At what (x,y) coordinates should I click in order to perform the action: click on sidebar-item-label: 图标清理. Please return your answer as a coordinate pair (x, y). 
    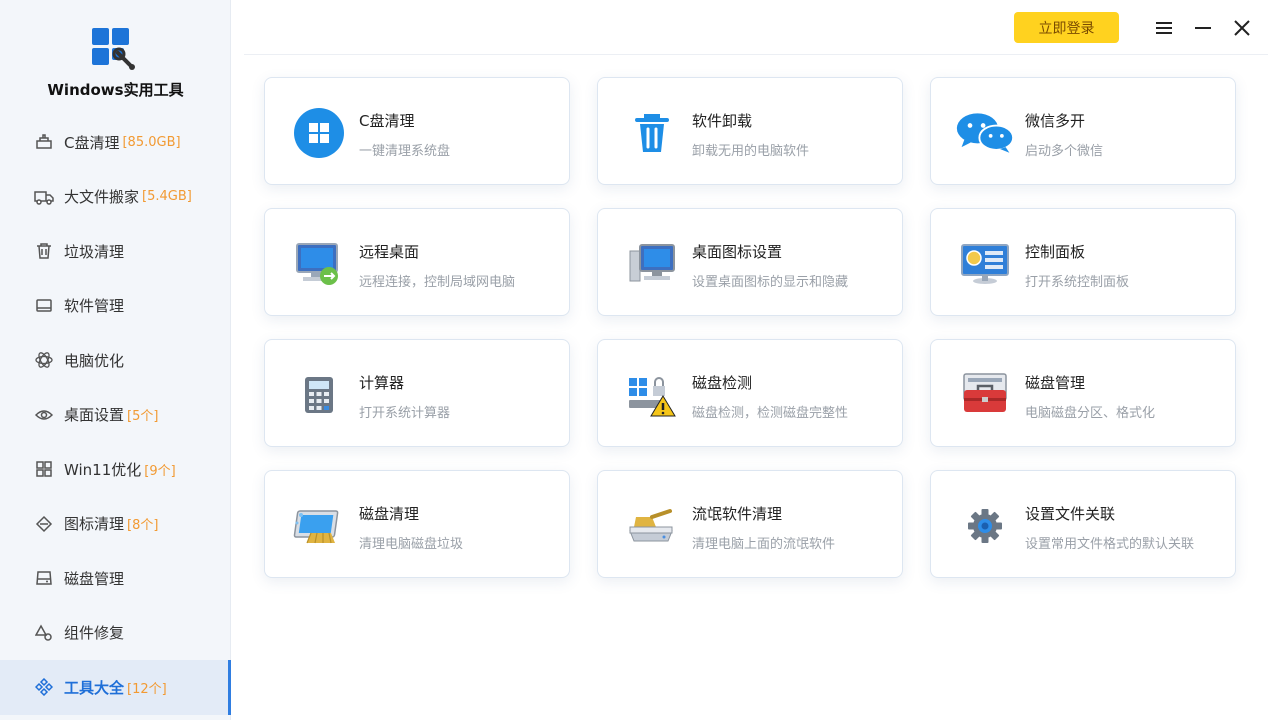
    Looking at the image, I should click on (94, 524).